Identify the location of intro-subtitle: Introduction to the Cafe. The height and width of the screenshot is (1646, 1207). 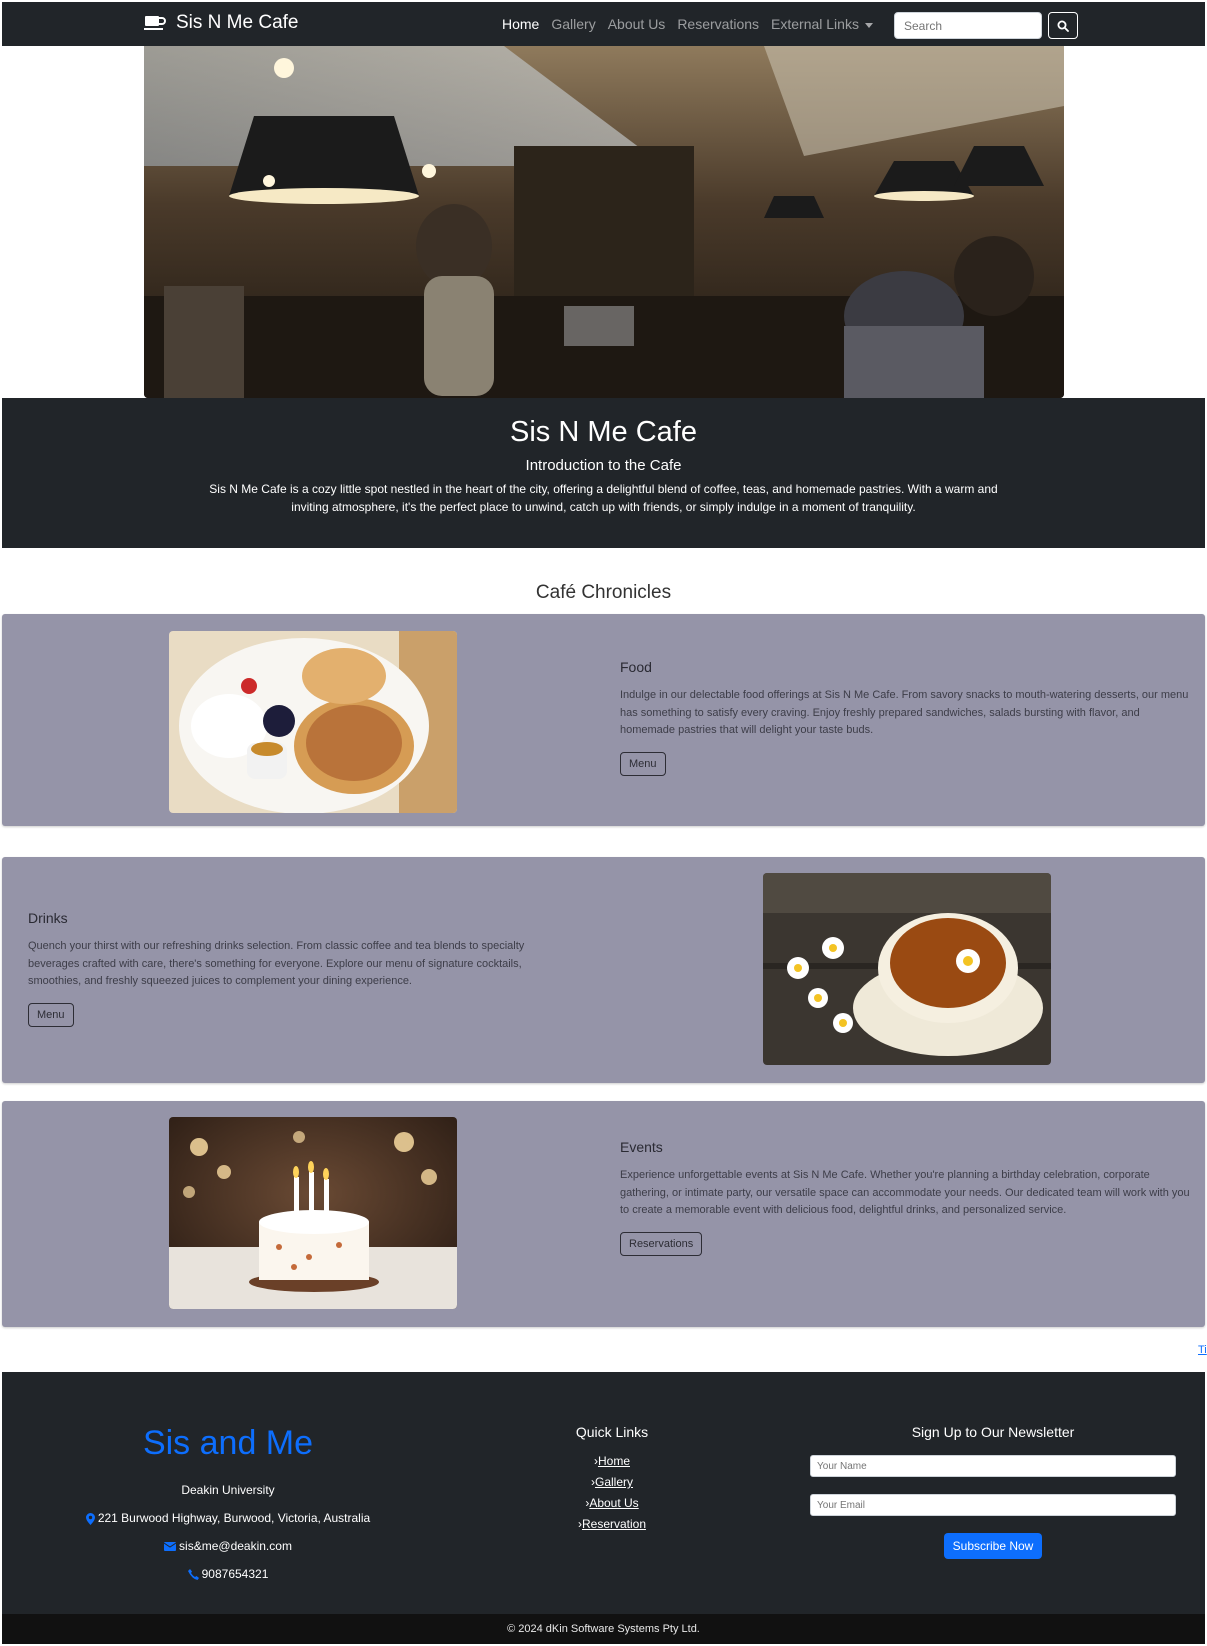
(603, 465).